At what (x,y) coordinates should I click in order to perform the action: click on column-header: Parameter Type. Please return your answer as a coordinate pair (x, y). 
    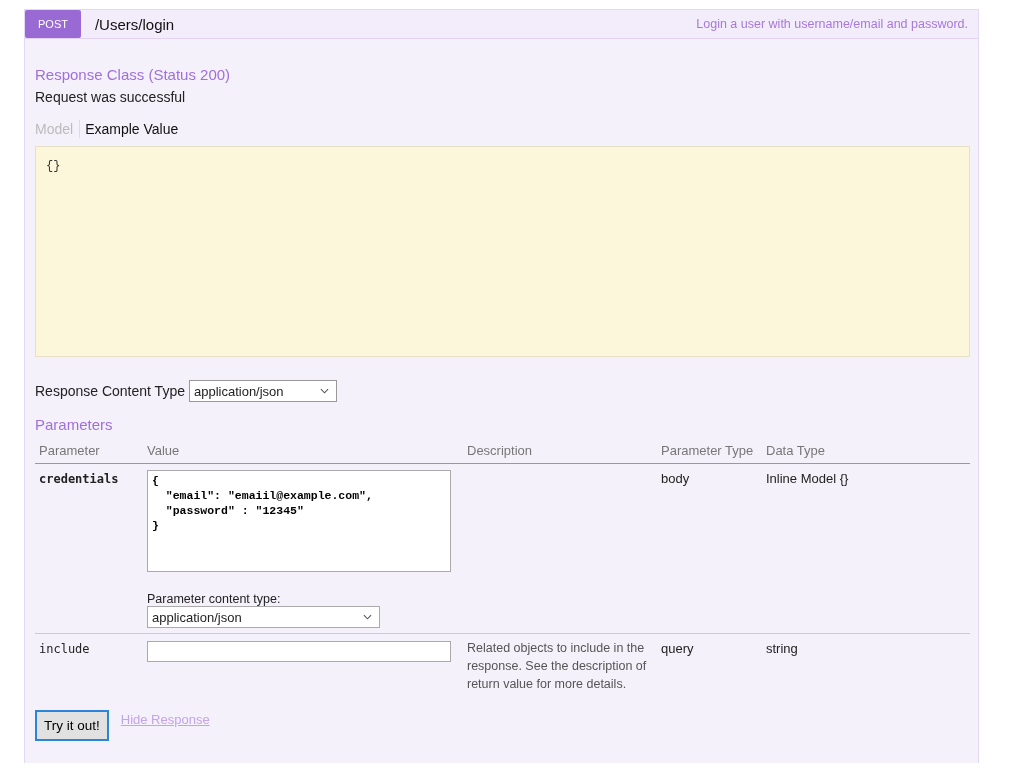
    Looking at the image, I should click on (709, 450).